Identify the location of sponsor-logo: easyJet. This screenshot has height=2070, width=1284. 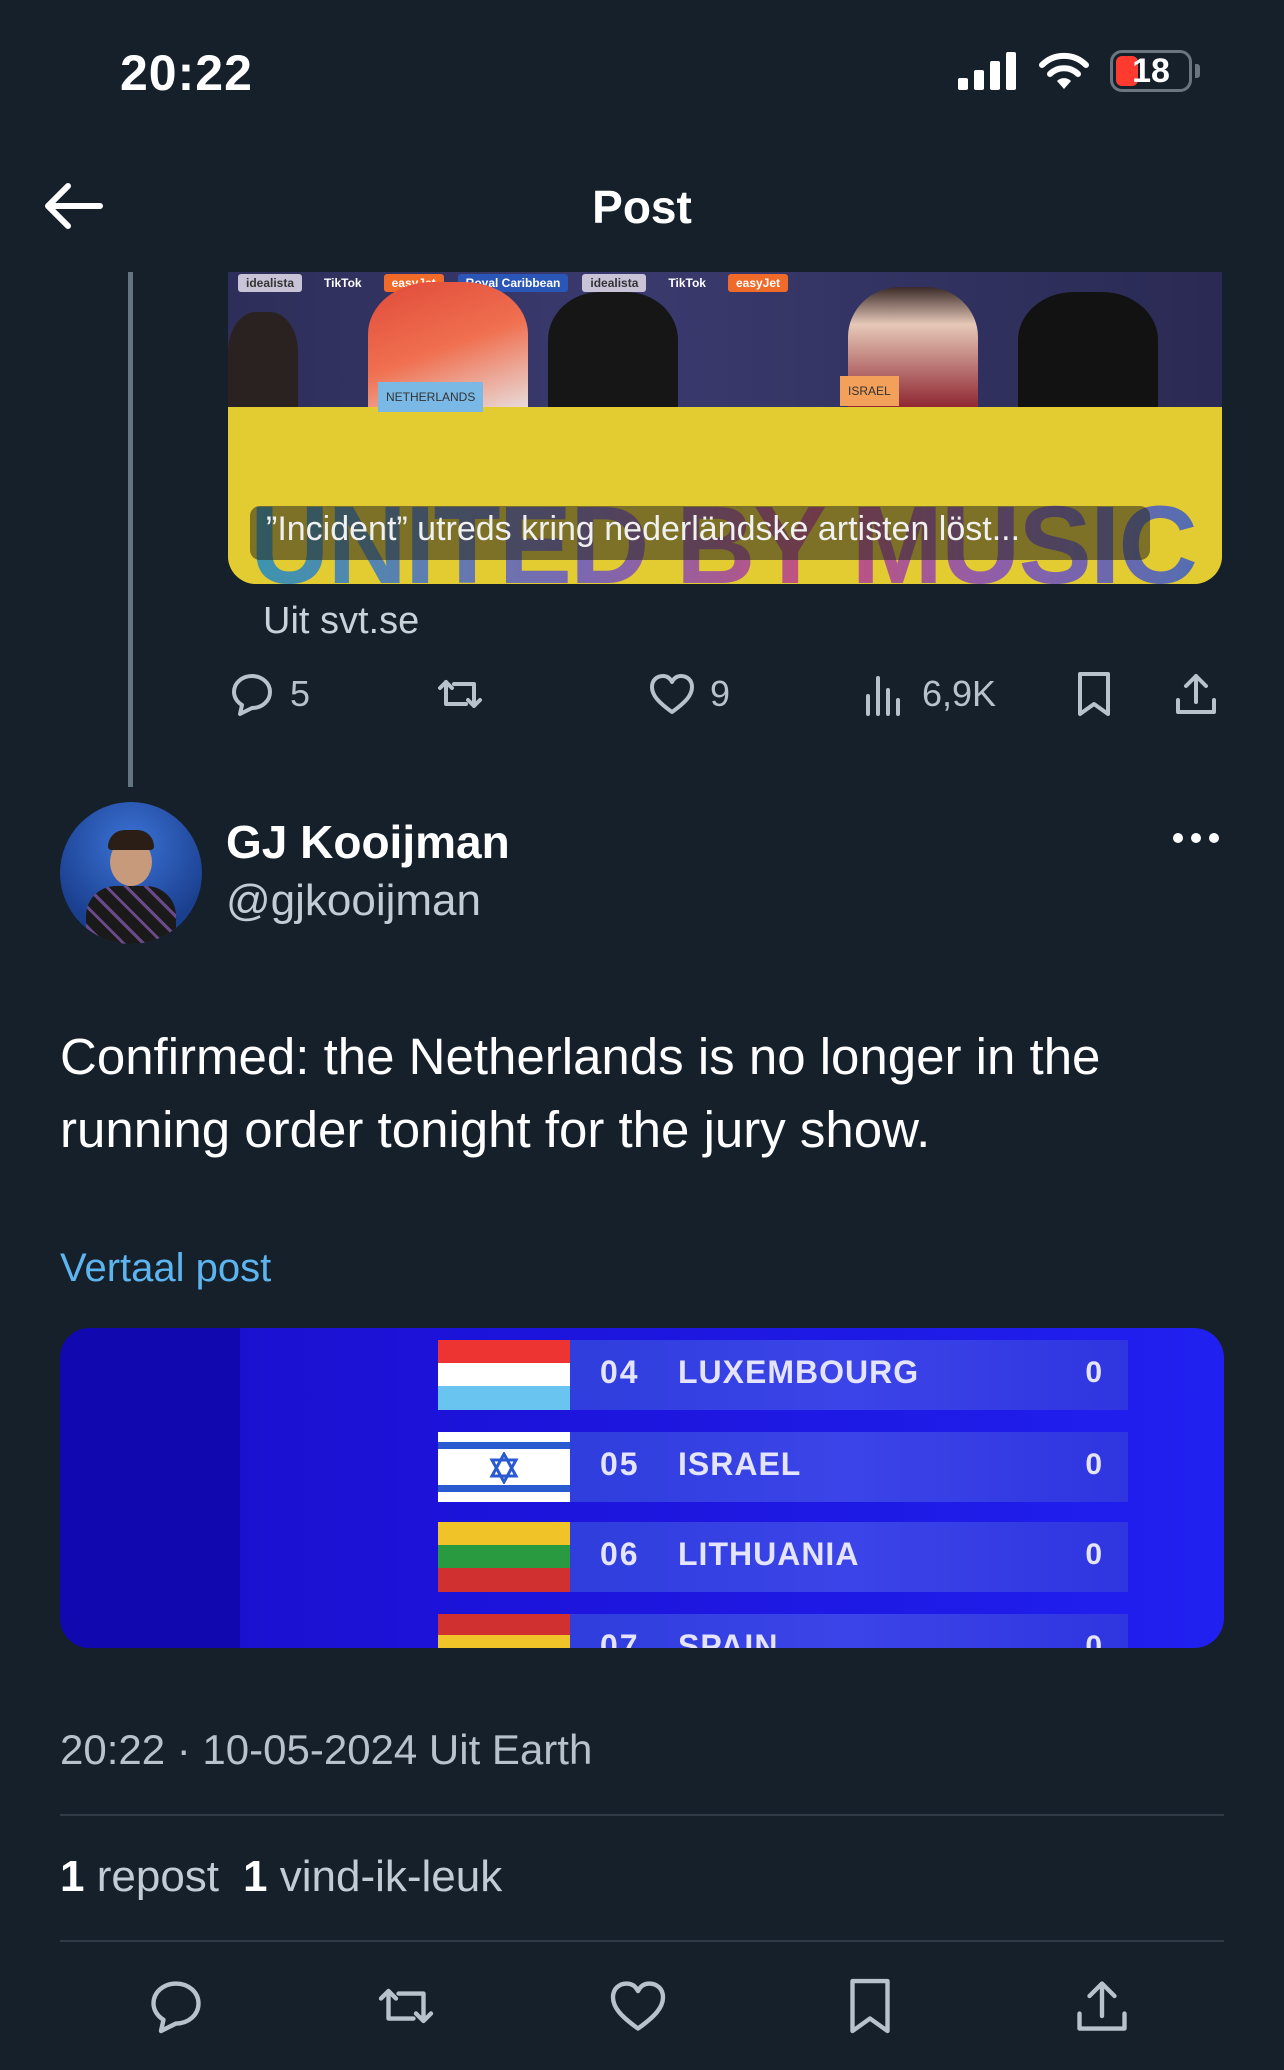
(758, 283).